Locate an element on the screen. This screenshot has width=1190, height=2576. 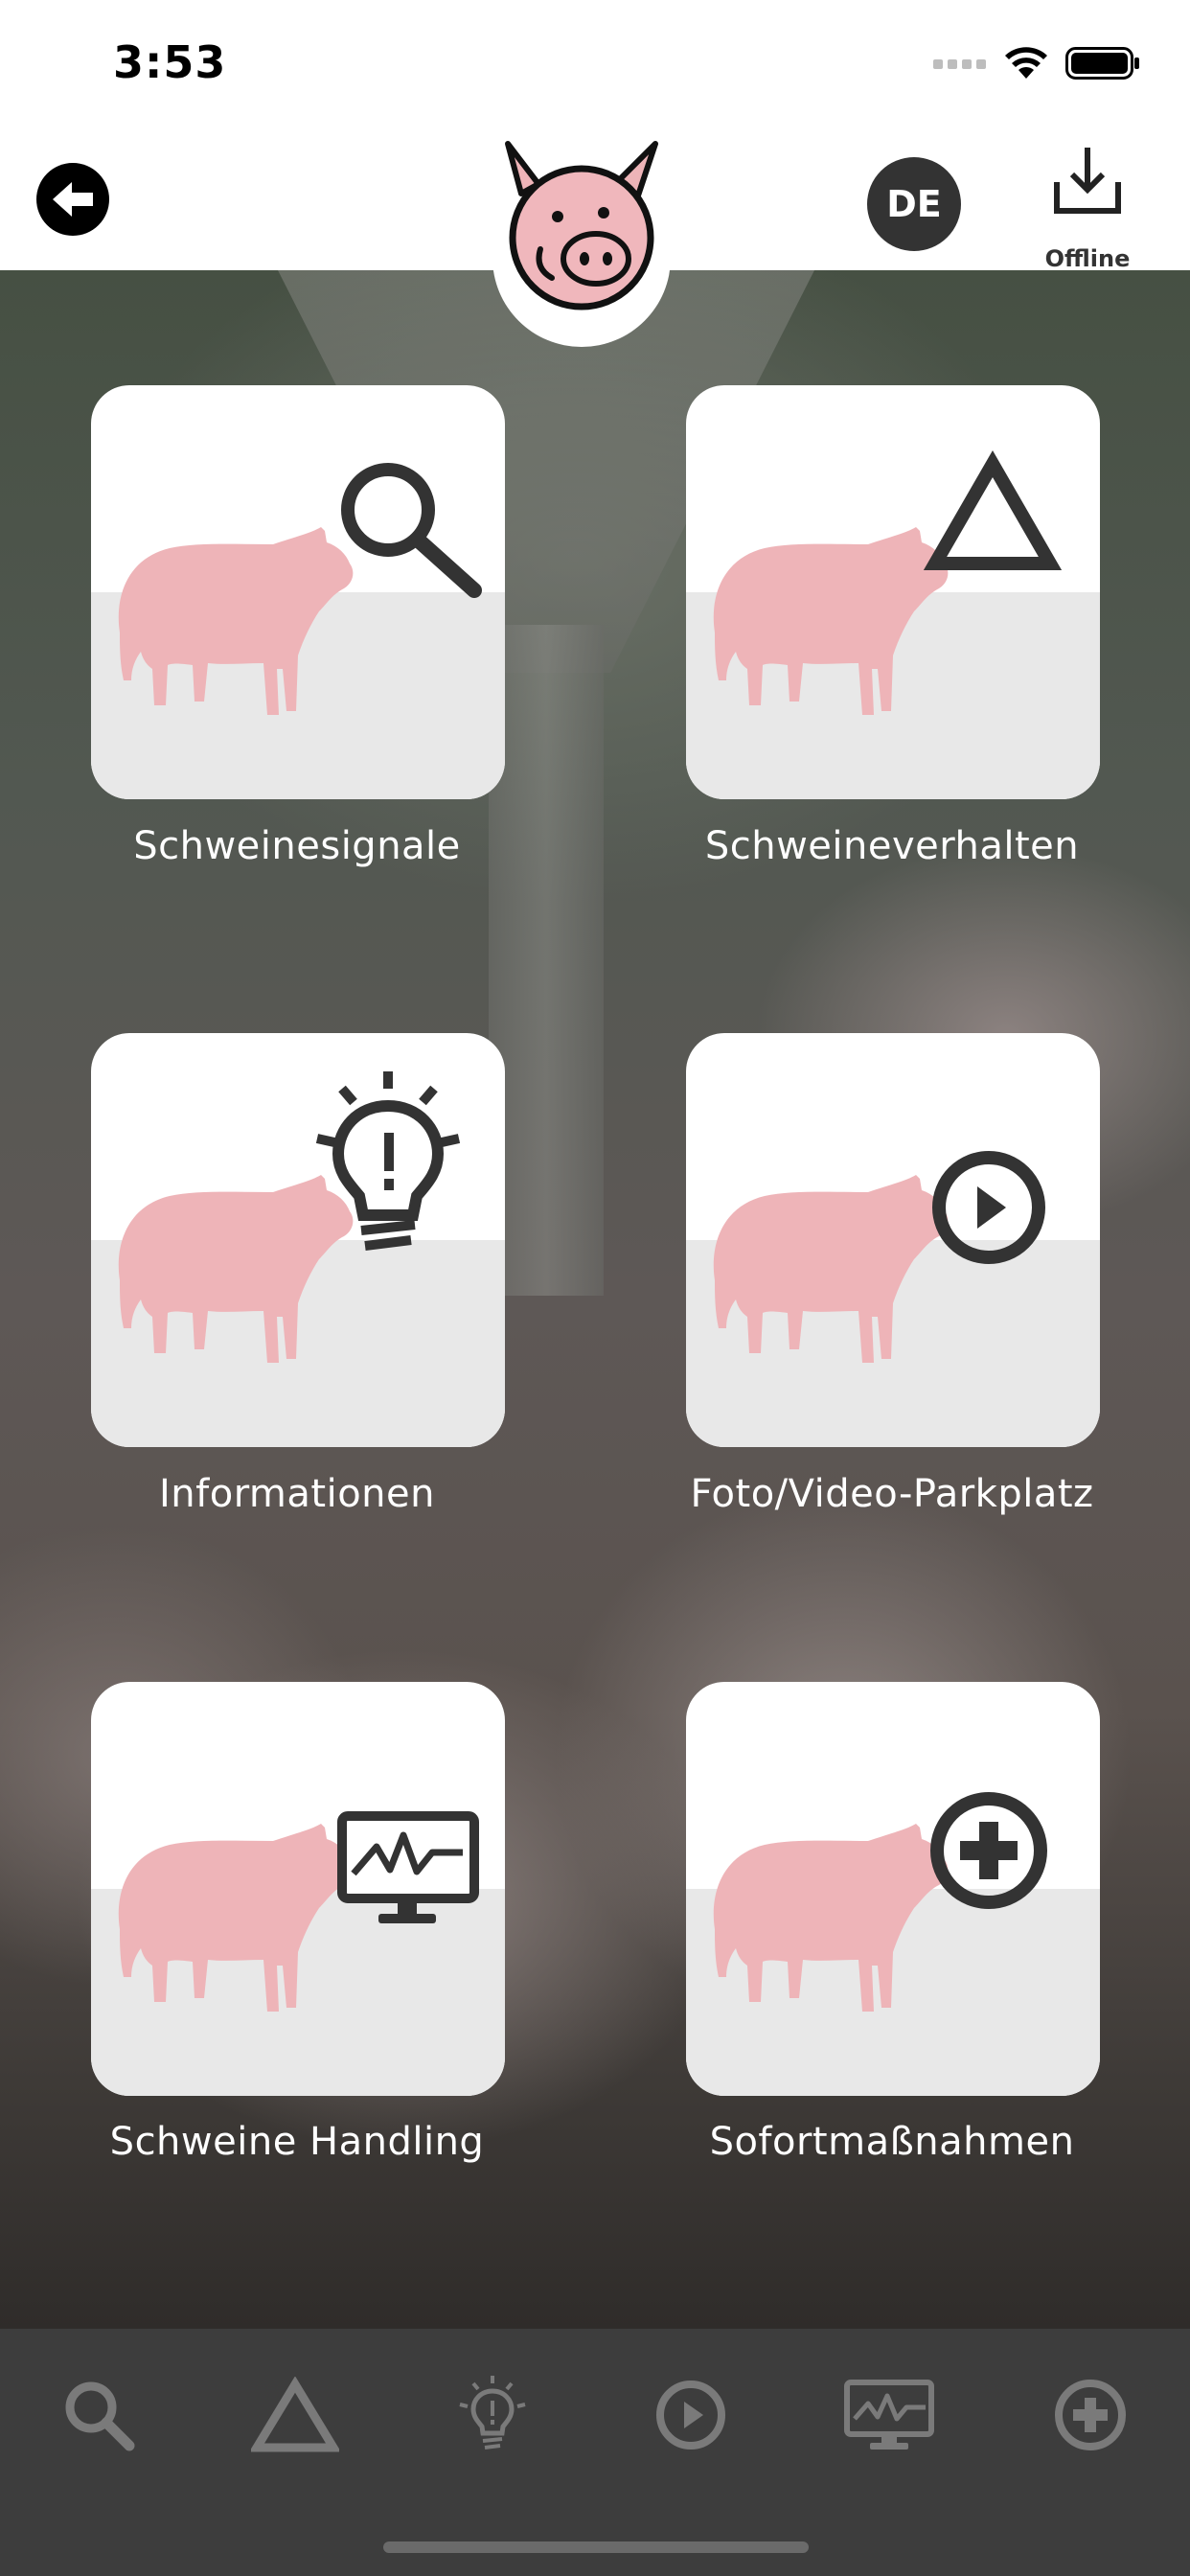
tab-sofortmassnahmen is located at coordinates (1091, 2415).